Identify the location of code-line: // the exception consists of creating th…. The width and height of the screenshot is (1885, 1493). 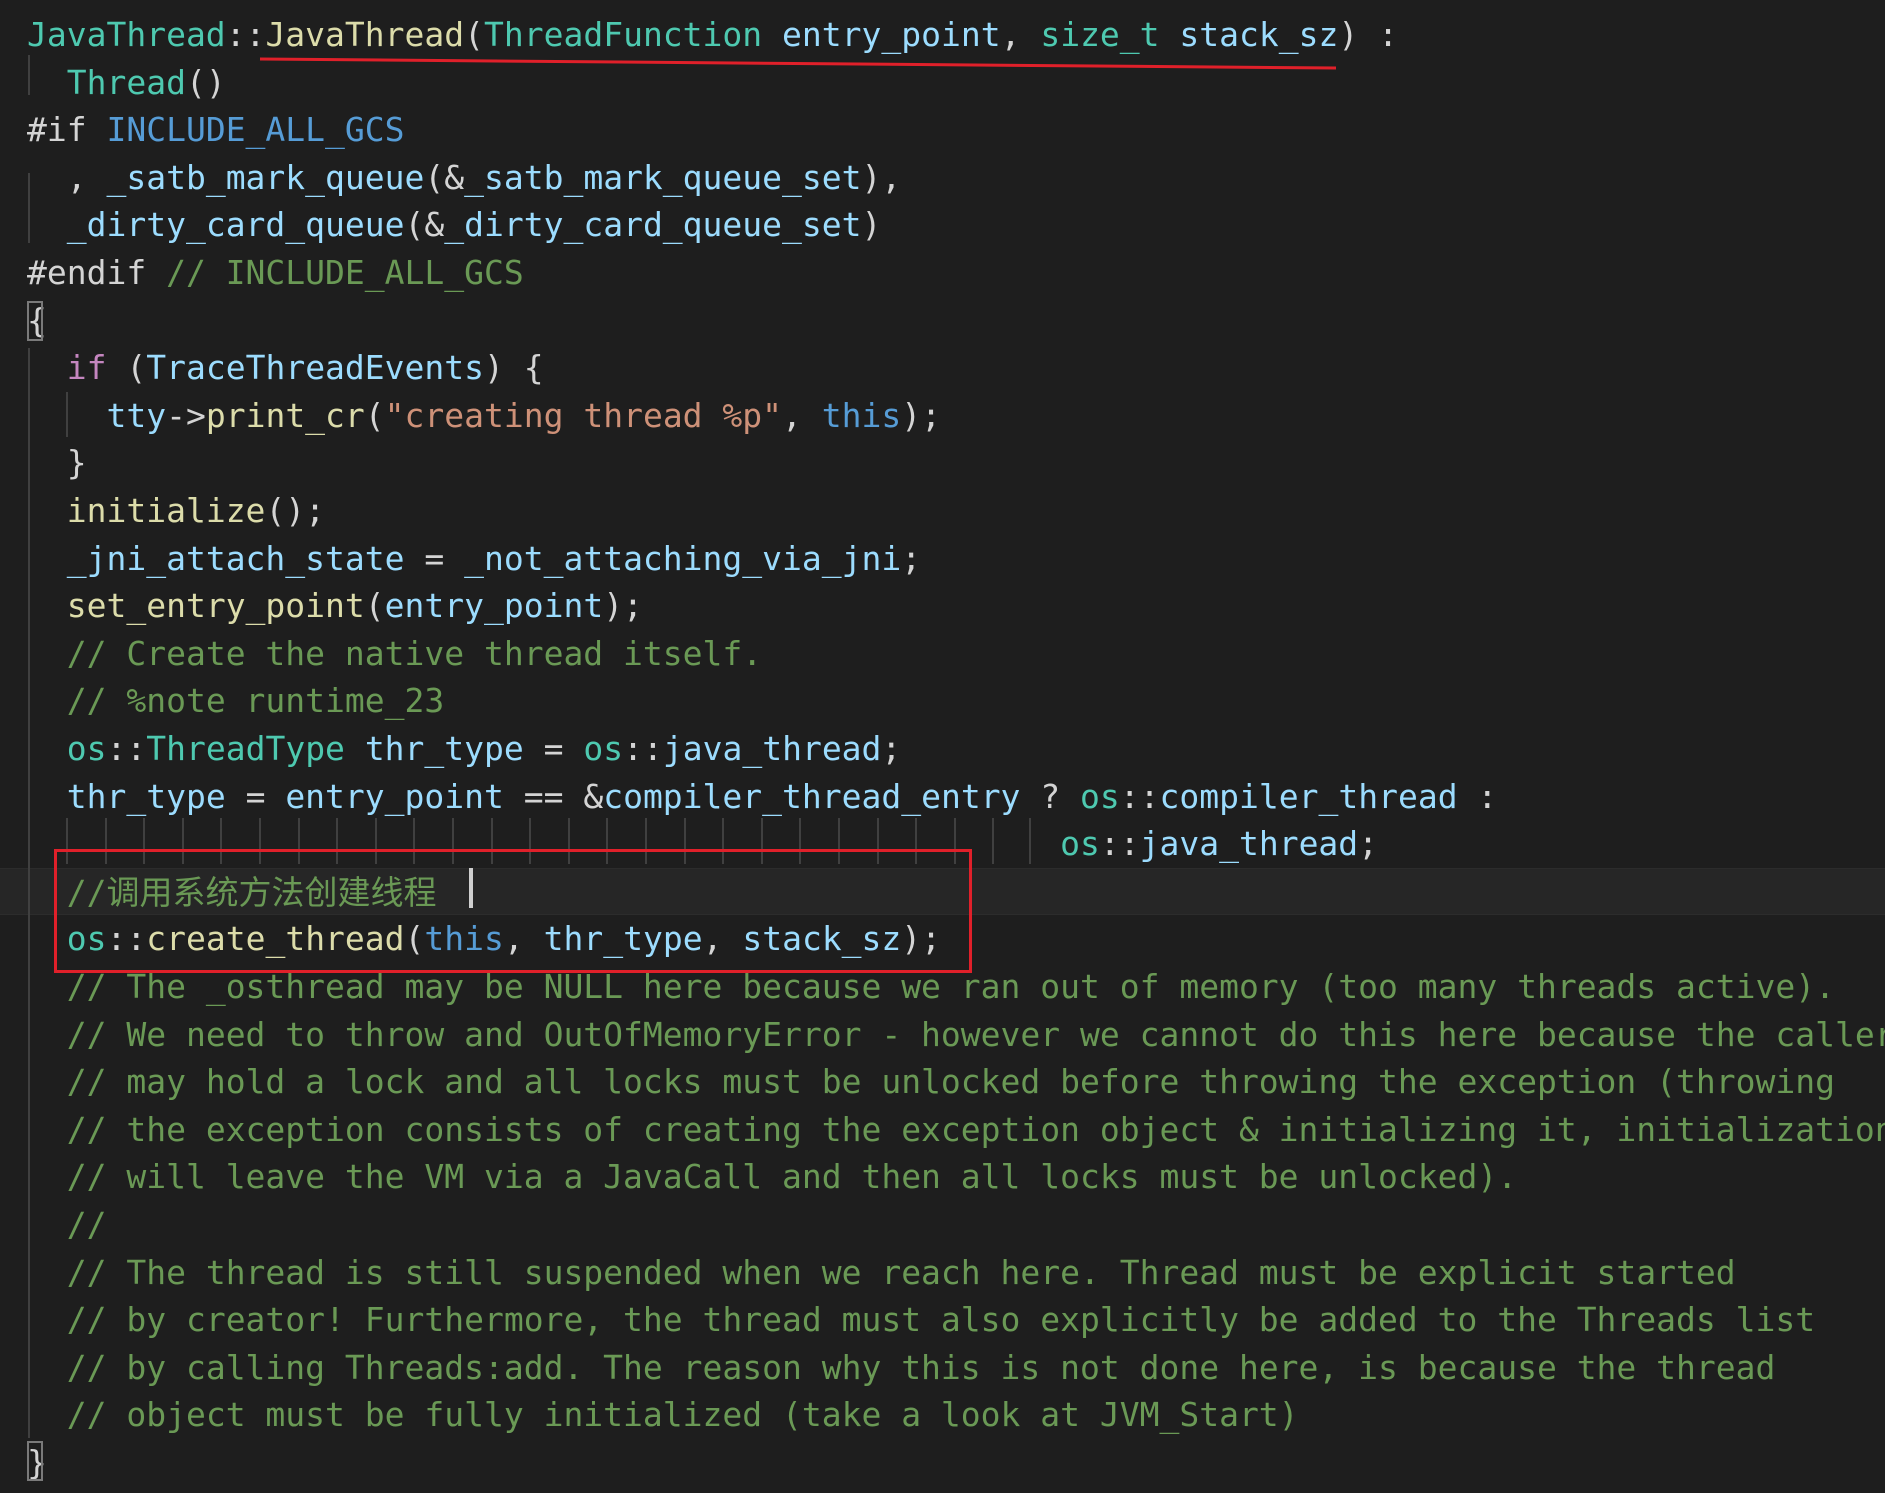
(942, 1130).